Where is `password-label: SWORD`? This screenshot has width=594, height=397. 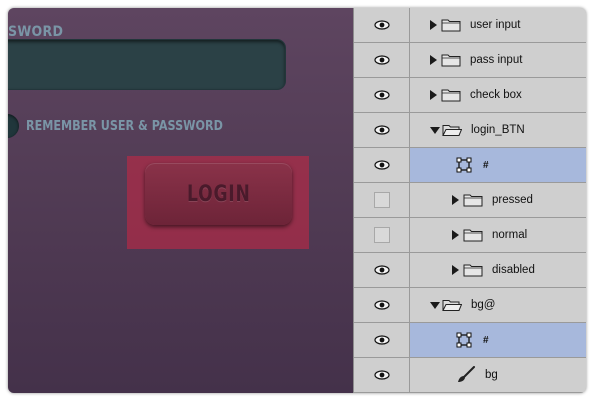 password-label: SWORD is located at coordinates (36, 32).